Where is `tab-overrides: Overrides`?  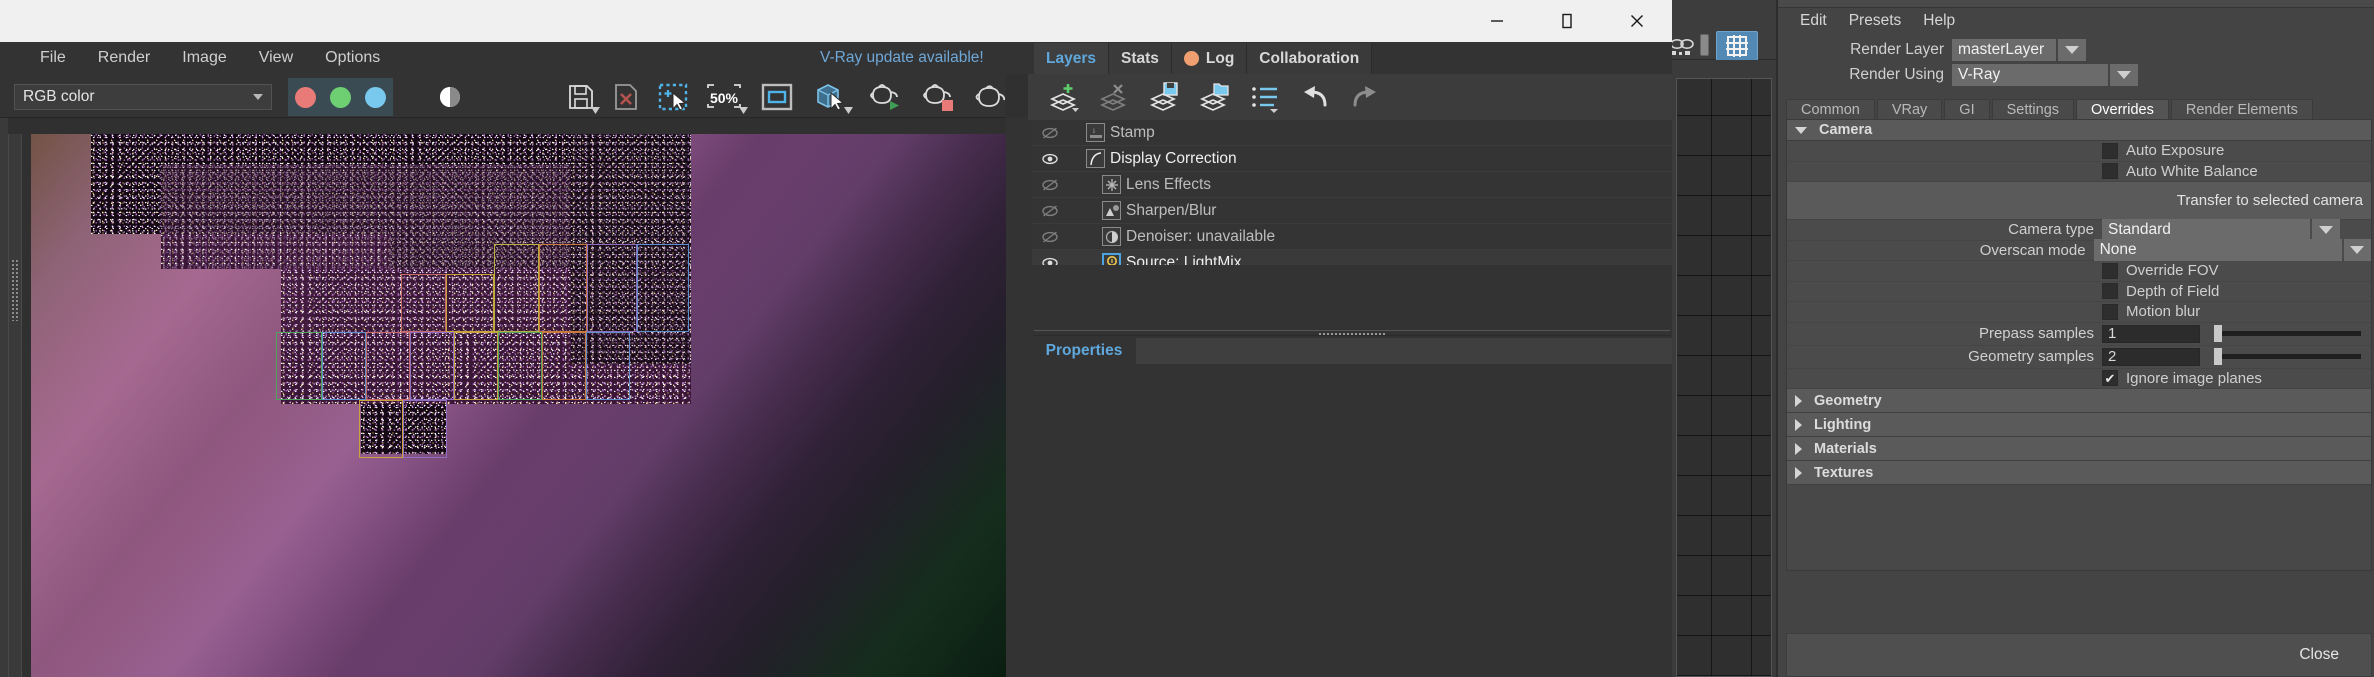 tab-overrides: Overrides is located at coordinates (2122, 109).